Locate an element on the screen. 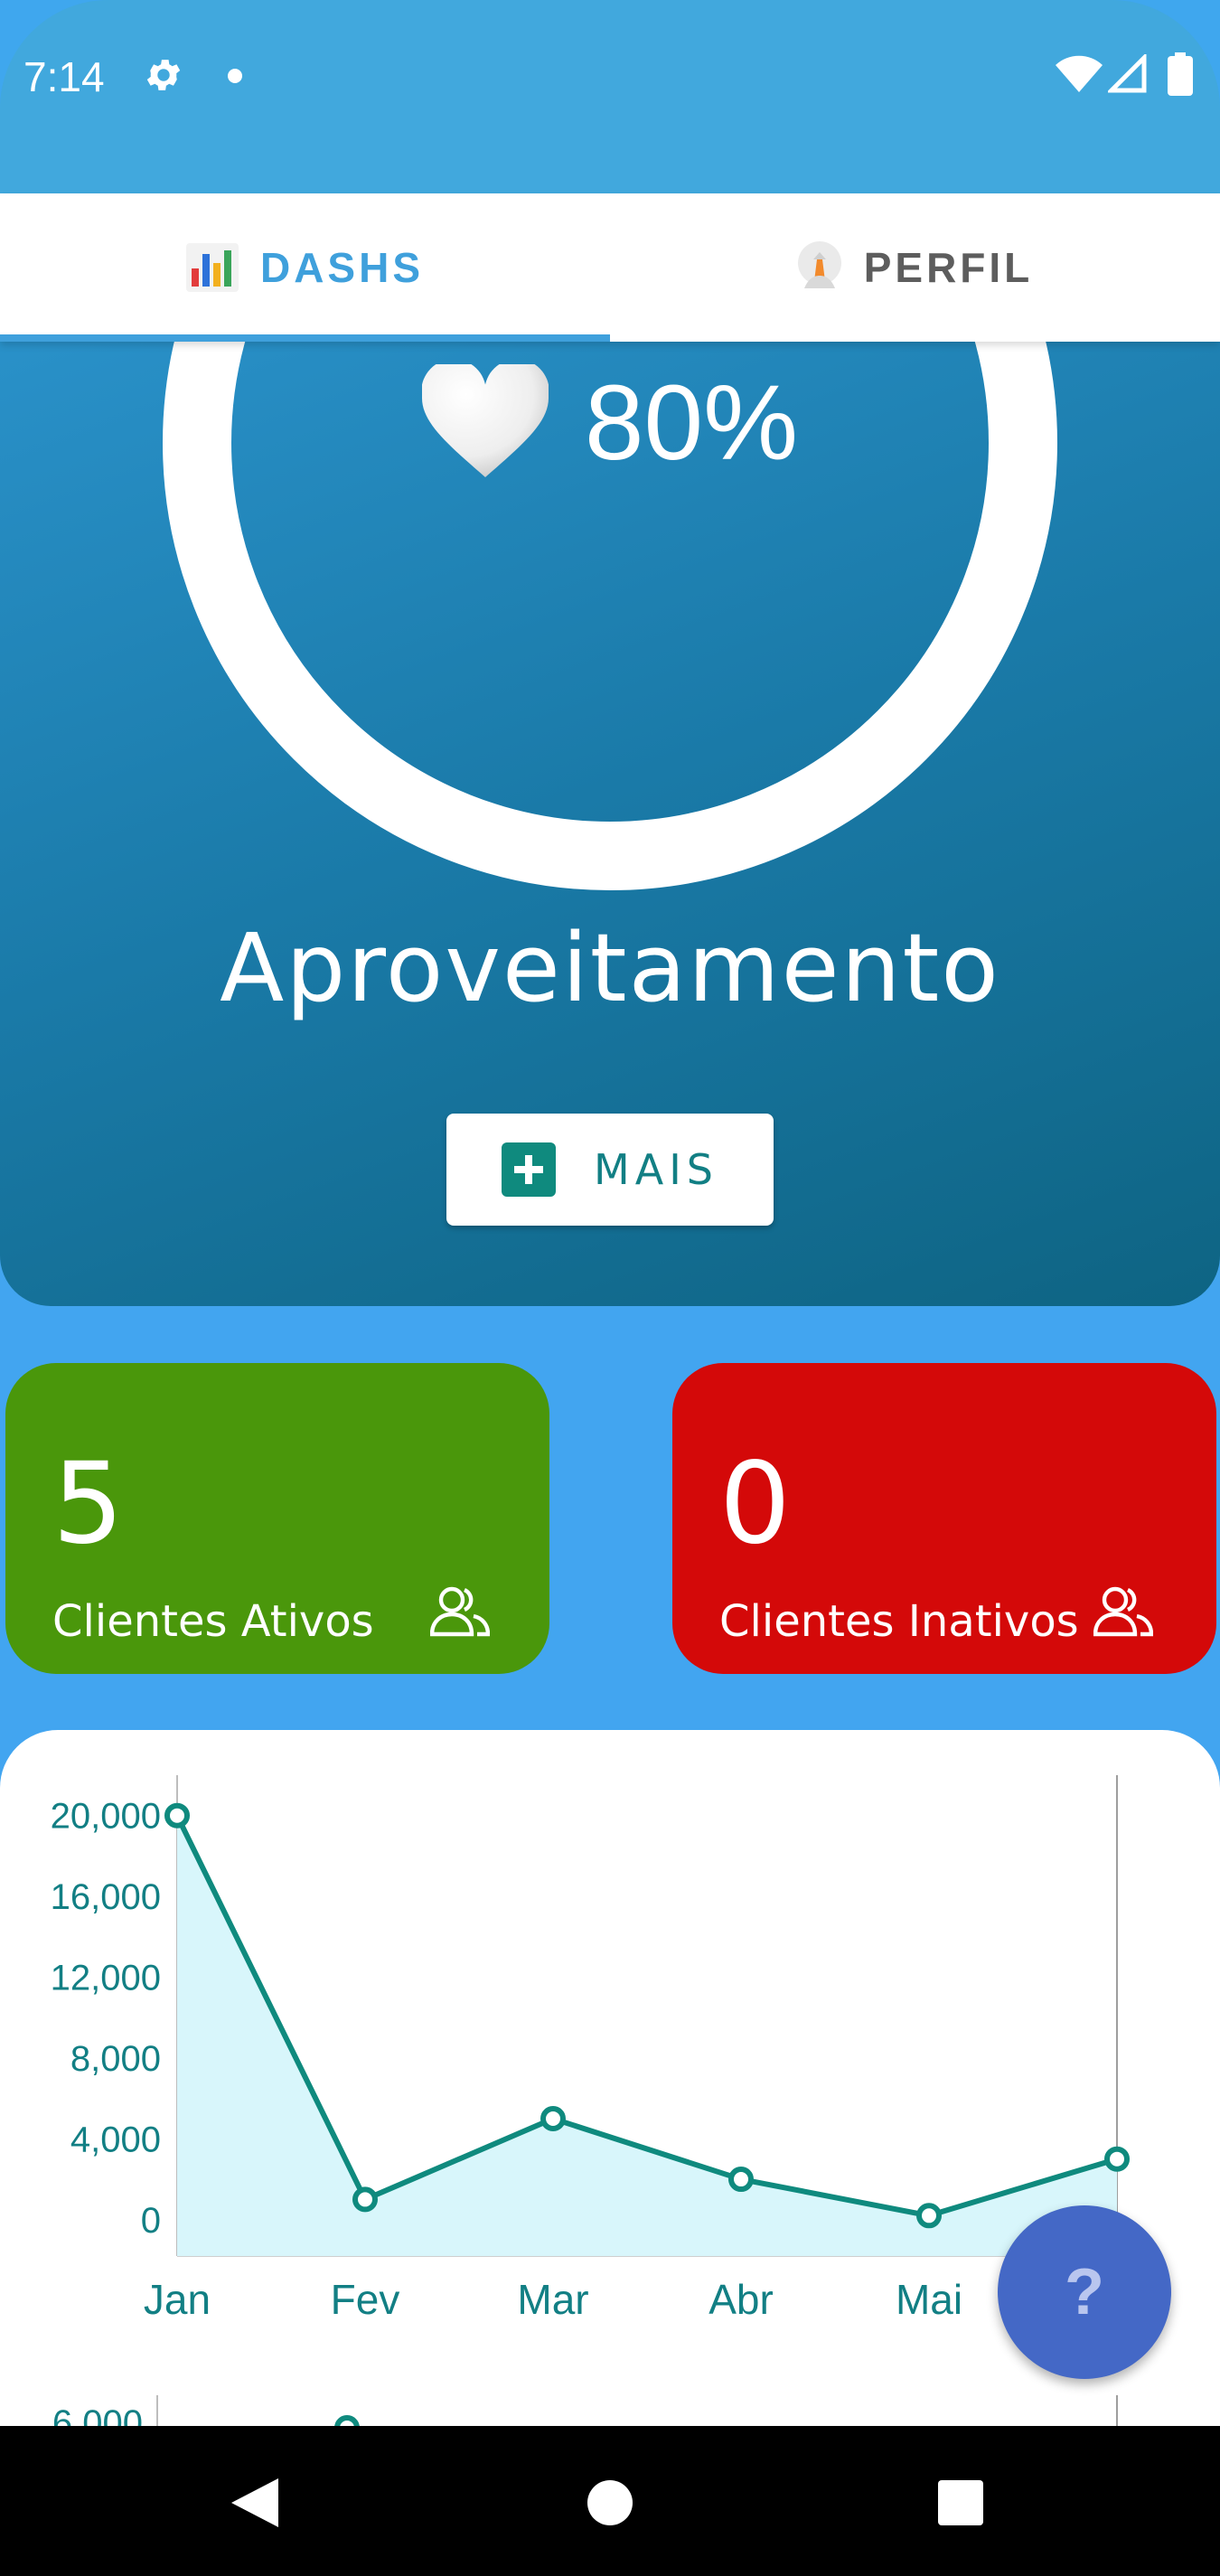 This screenshot has height=2576, width=1220. x-tick-label: Jan is located at coordinates (177, 2299).